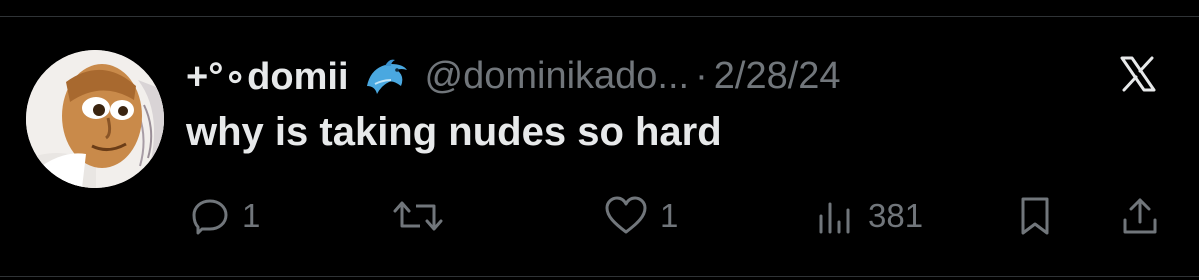 This screenshot has height=280, width=1199. What do you see at coordinates (386, 76) in the screenshot?
I see `dolphin-emoji-icon` at bounding box center [386, 76].